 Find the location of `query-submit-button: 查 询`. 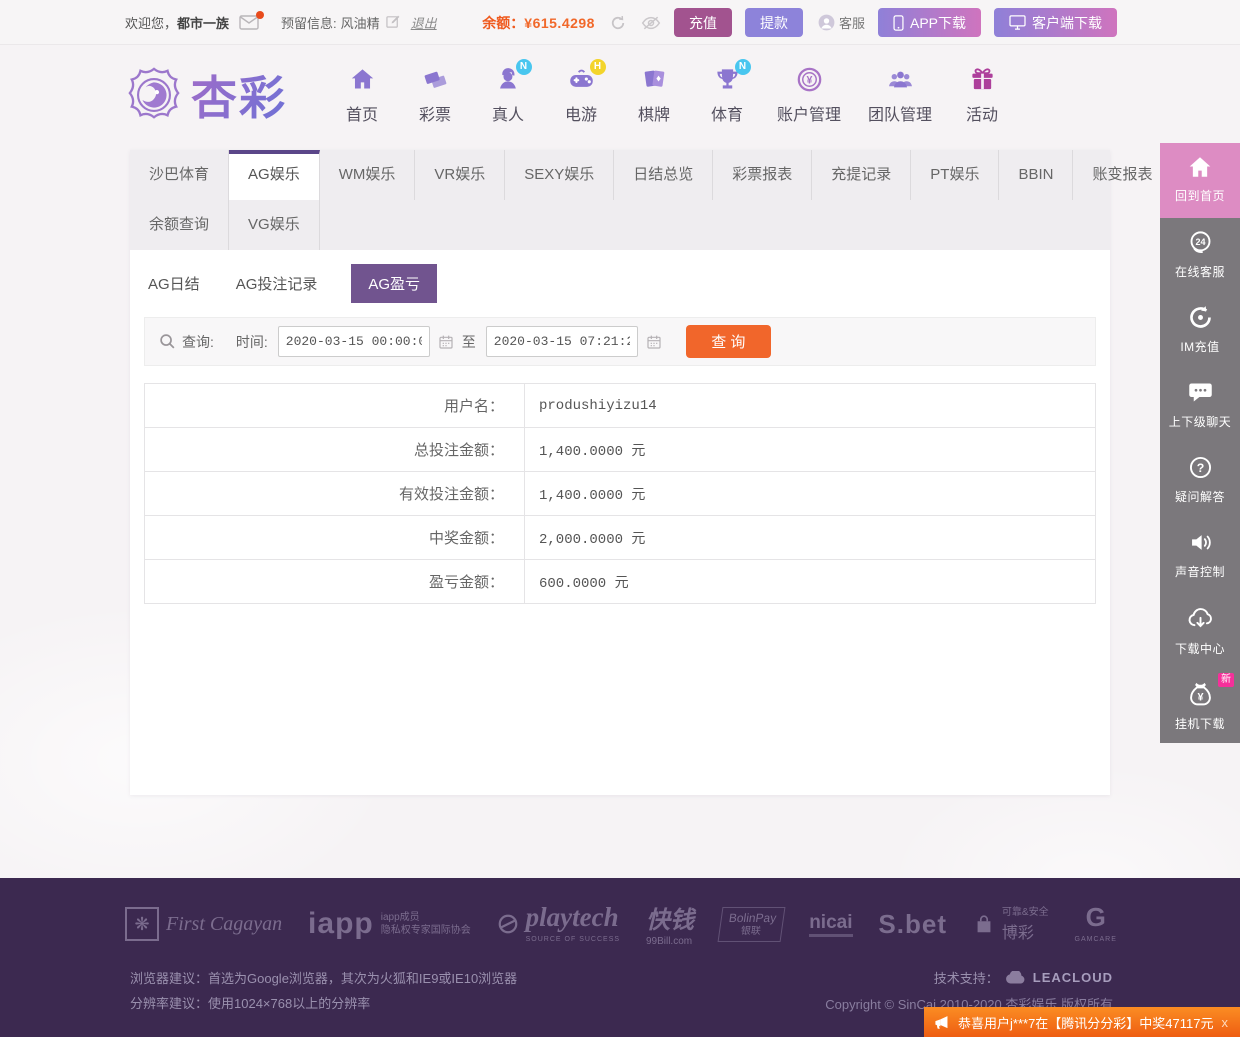

query-submit-button: 查 询 is located at coordinates (728, 341).